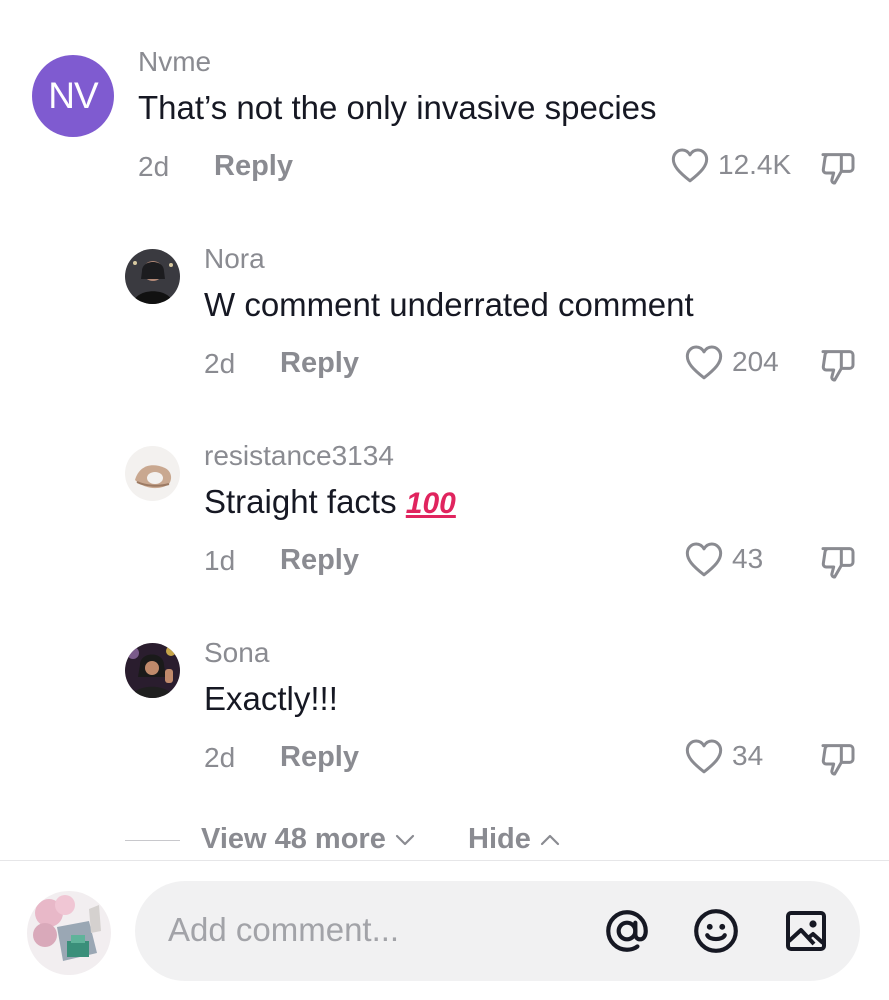  What do you see at coordinates (430, 503) in the screenshot?
I see `hundred-points-emoji: 100` at bounding box center [430, 503].